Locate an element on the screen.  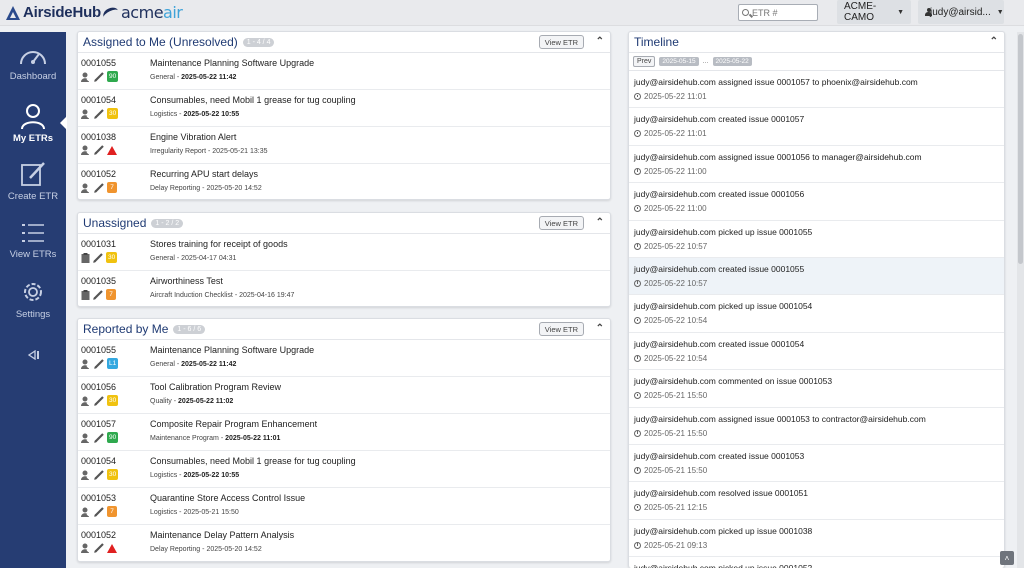
airsidehub-logo-icon is located at coordinates (13, 12).